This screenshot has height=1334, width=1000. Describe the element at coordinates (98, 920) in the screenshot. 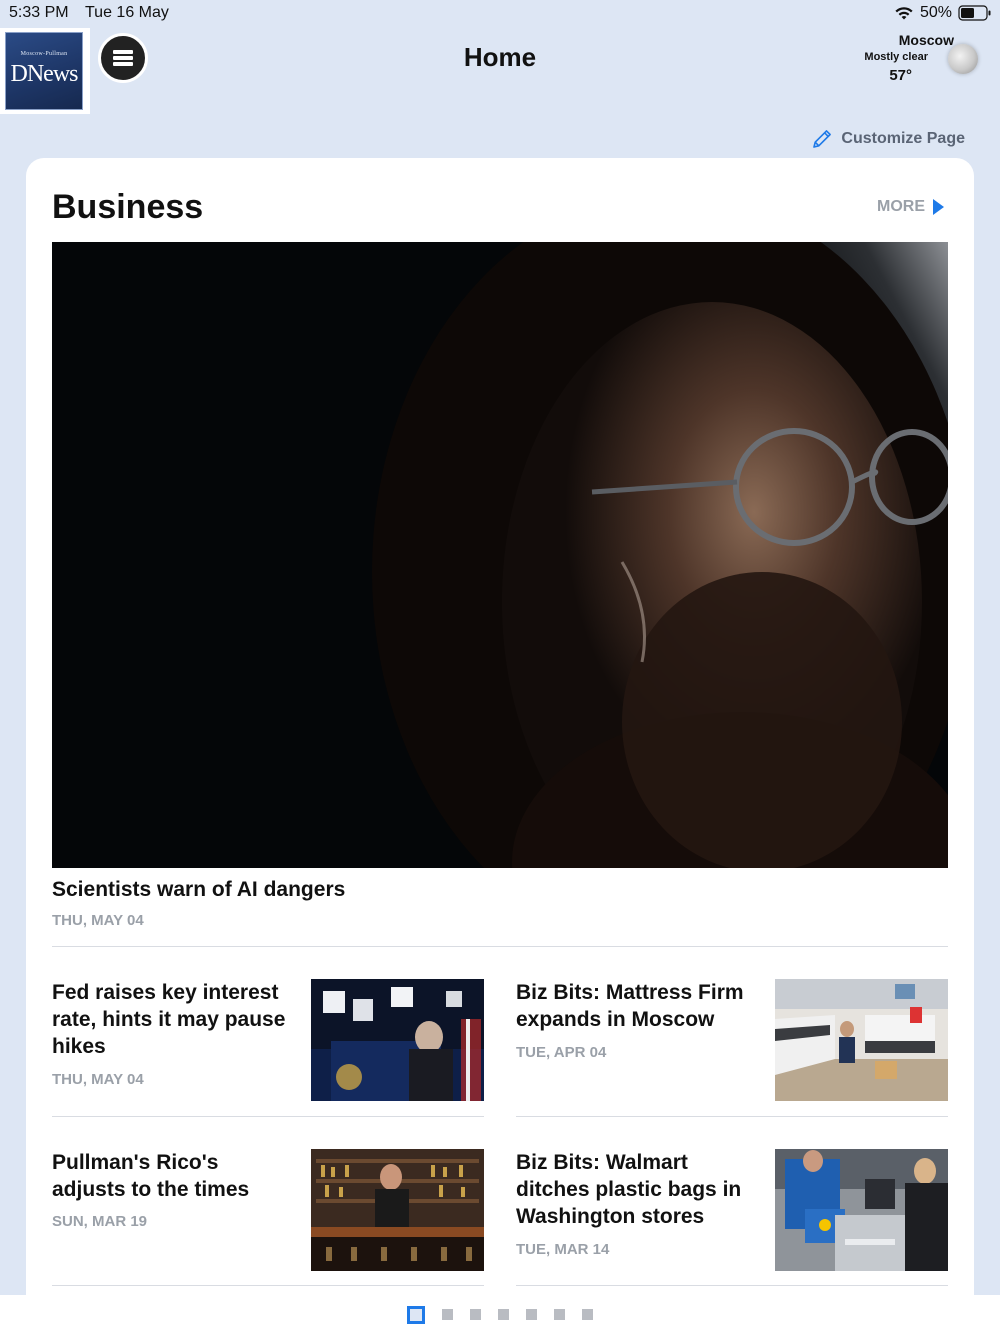

I see `hero-date: THU, MAY 04` at that location.